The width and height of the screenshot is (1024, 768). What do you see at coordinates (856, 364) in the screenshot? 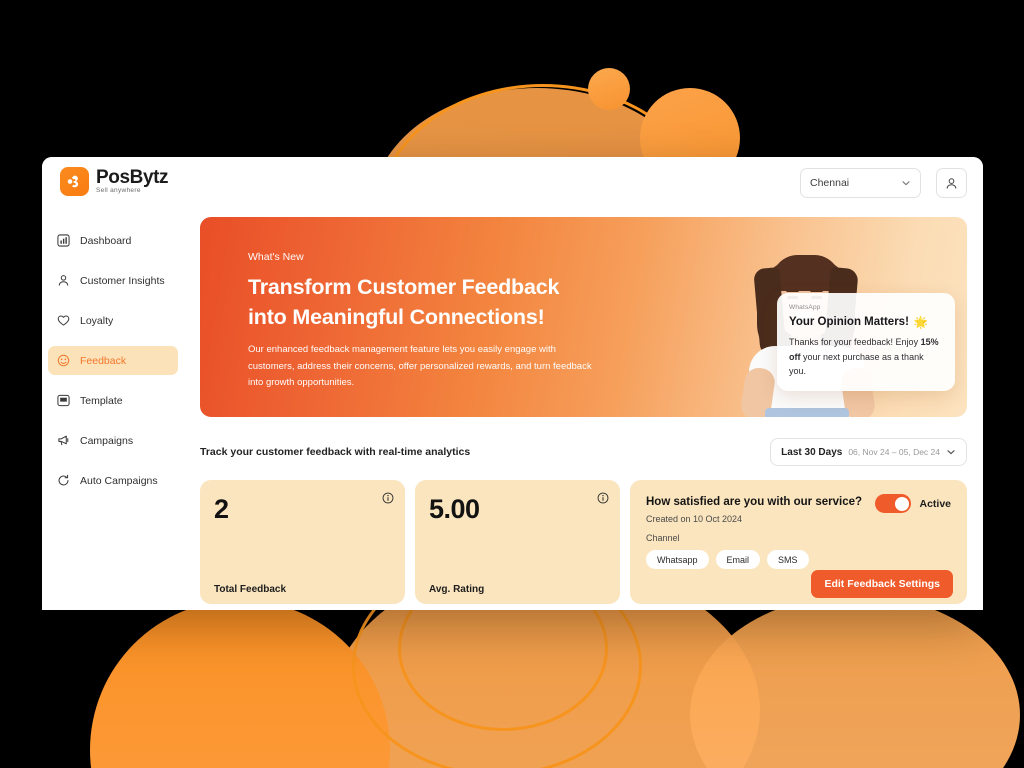
I see `whatsapp-body-after: your next purchase as a thank you.` at bounding box center [856, 364].